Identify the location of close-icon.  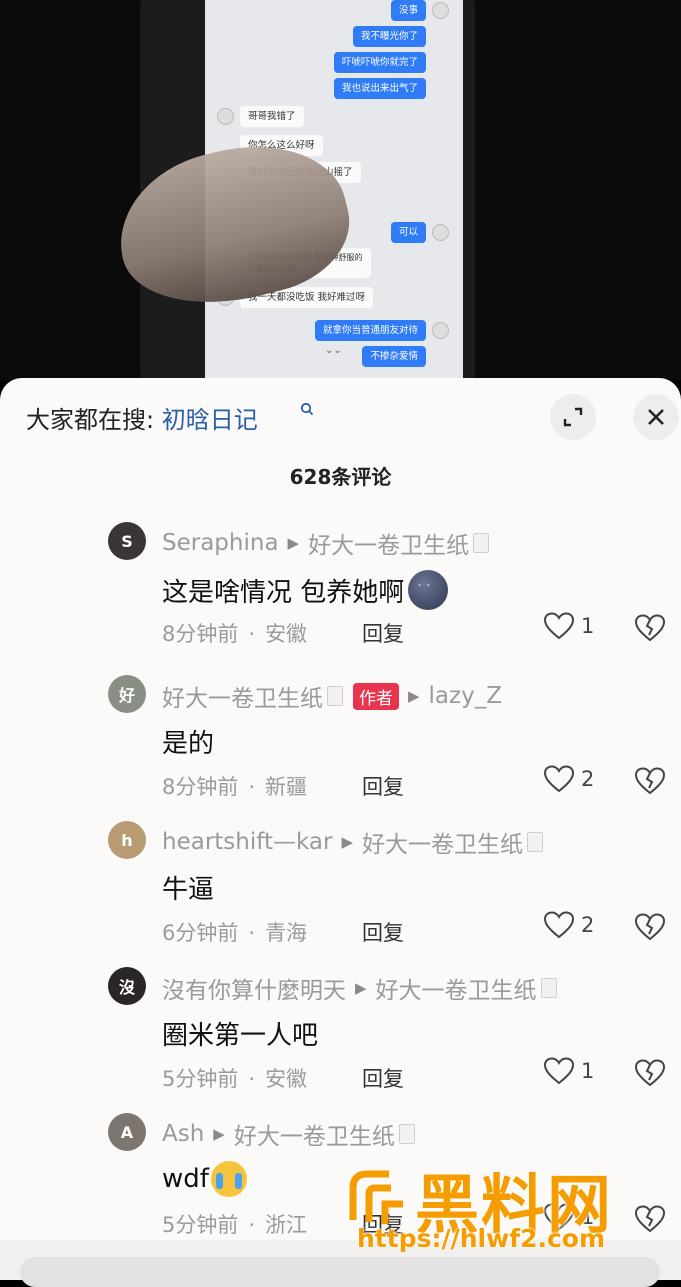
(656, 417).